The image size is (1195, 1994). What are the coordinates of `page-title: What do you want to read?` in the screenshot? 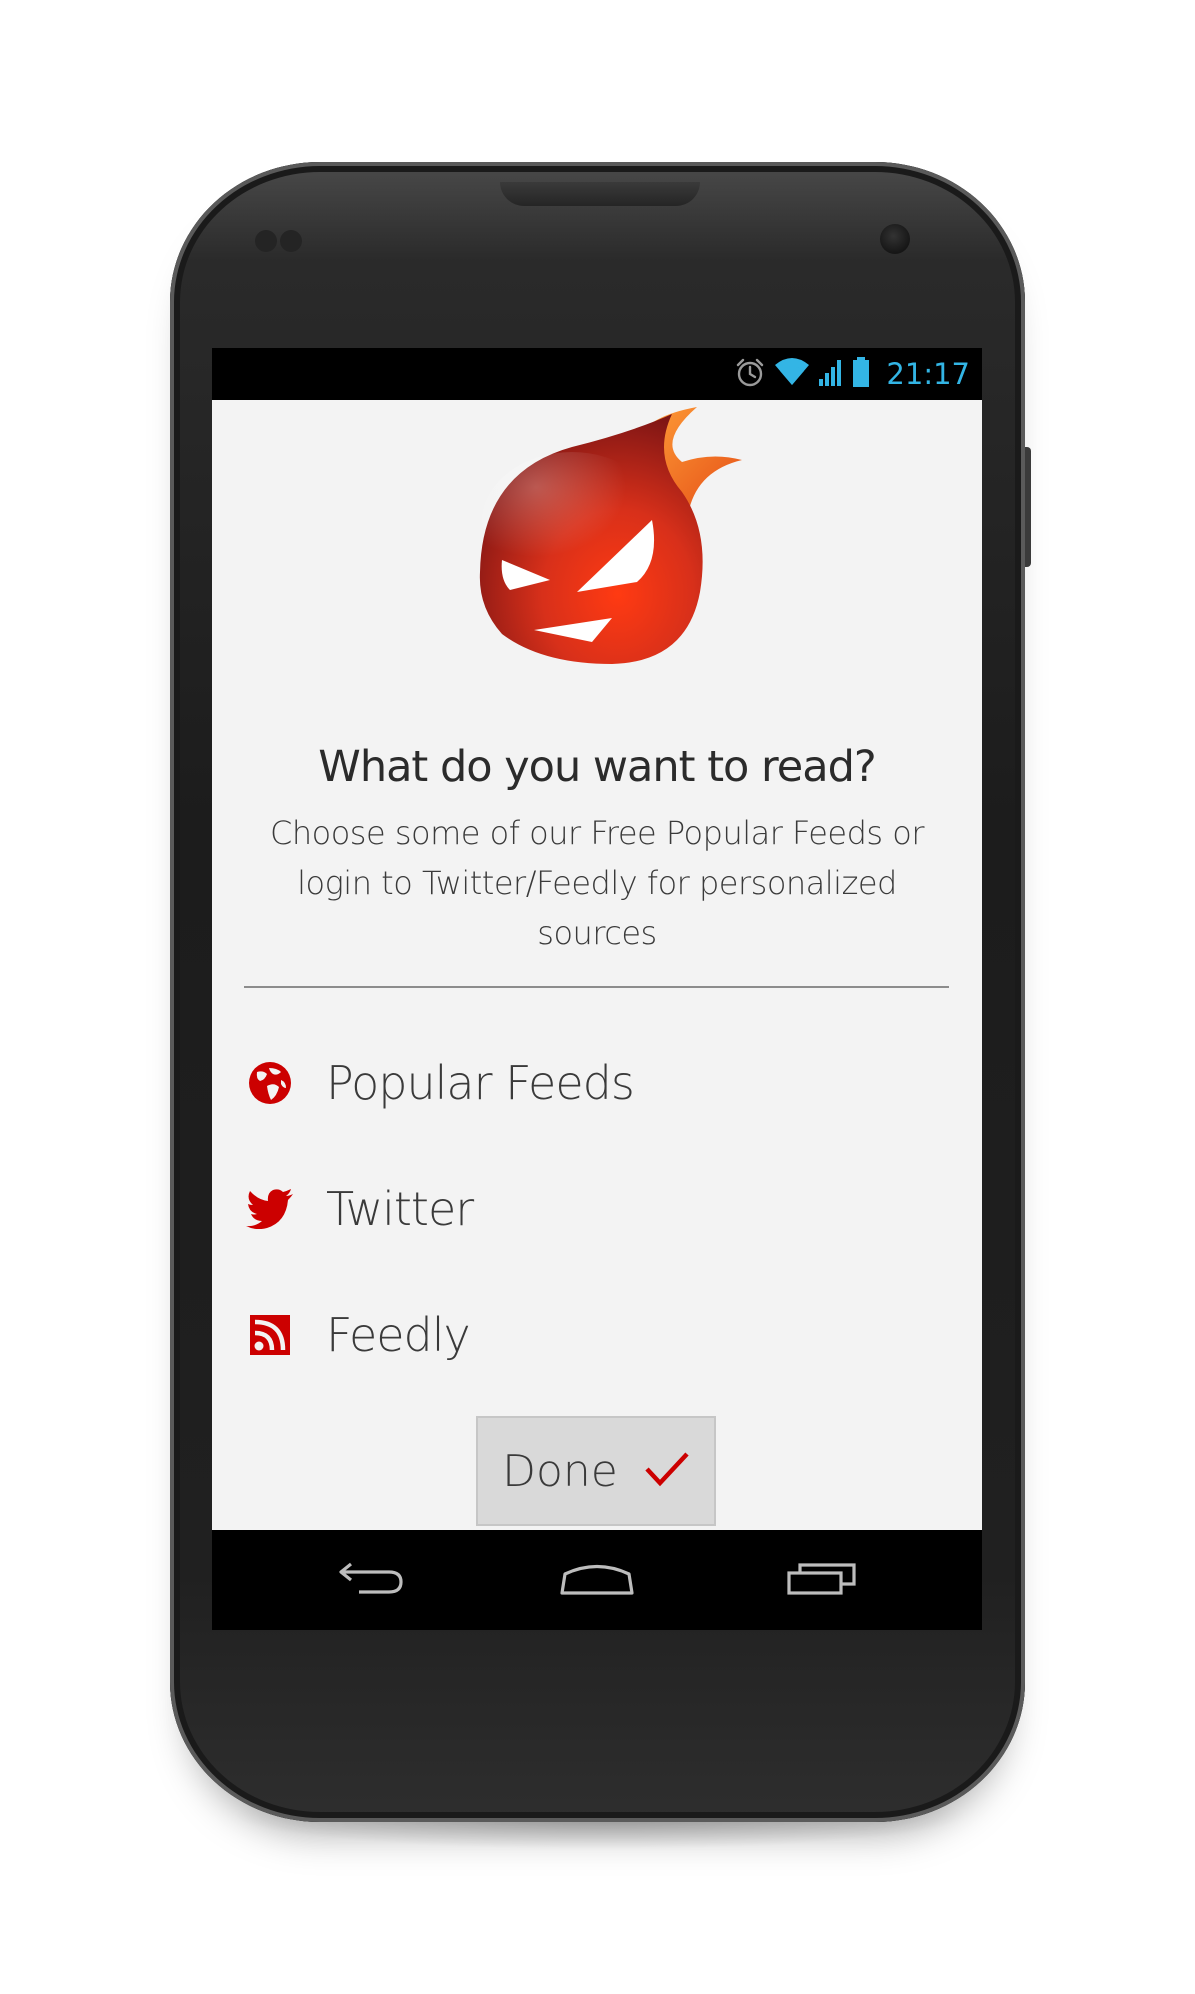 It's located at (597, 767).